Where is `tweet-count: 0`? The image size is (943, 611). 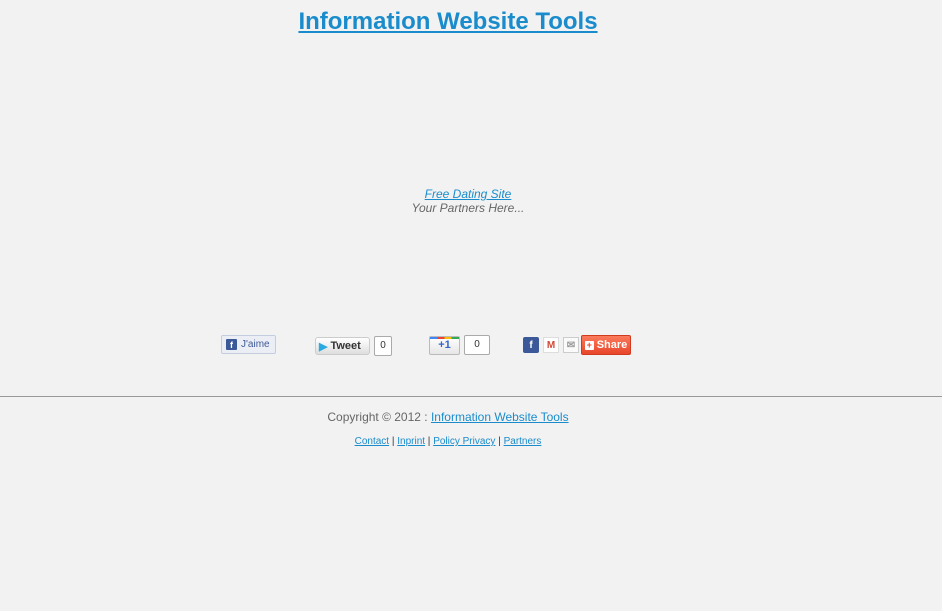
tweet-count: 0 is located at coordinates (383, 346).